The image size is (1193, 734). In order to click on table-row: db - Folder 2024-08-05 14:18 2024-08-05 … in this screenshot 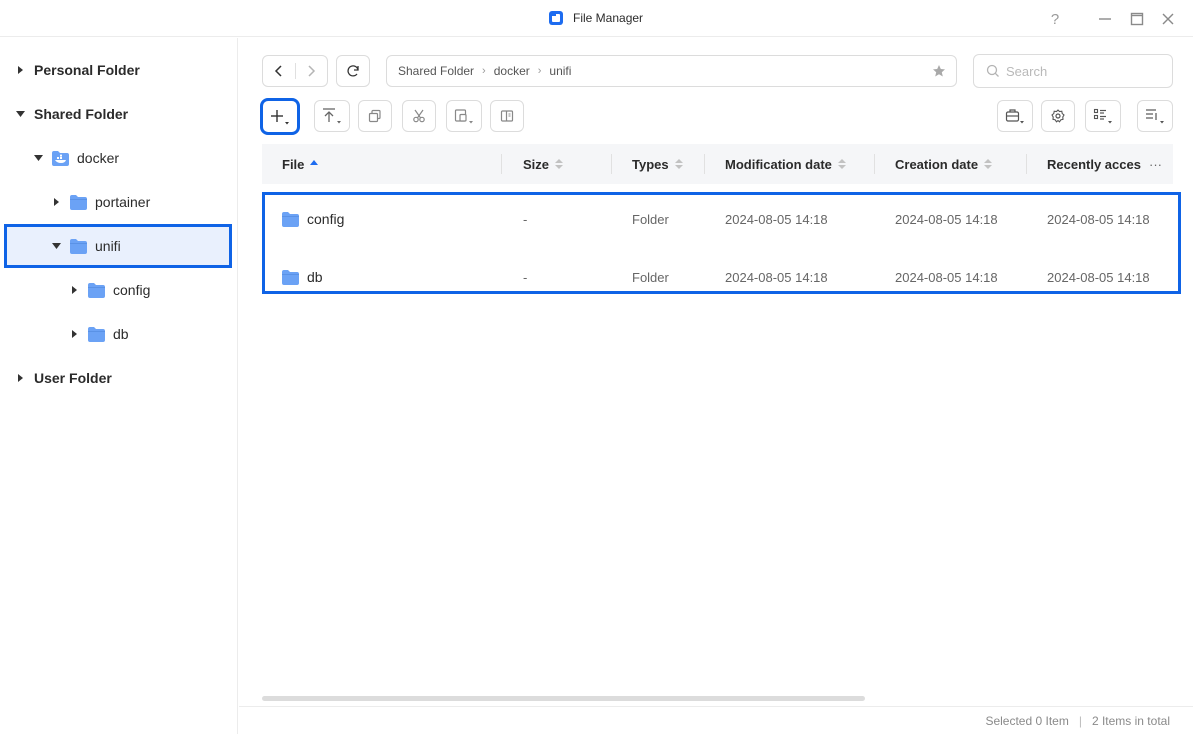, I will do `click(720, 277)`.